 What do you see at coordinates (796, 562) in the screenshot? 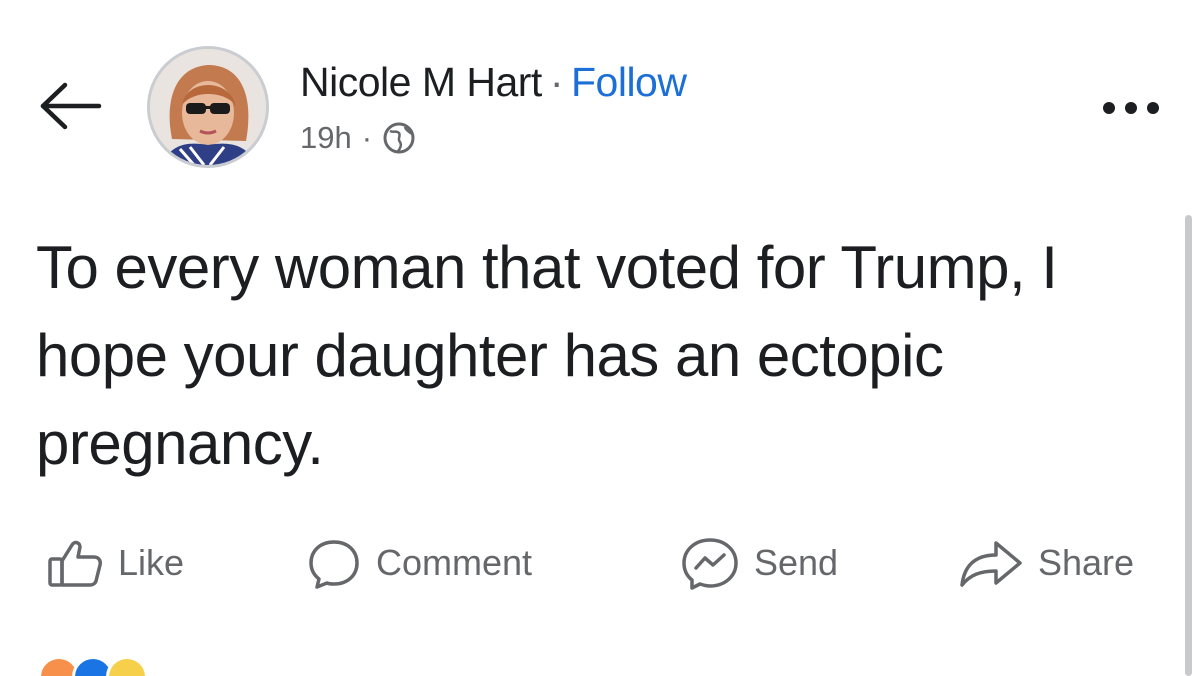
I see `send-label: Send` at bounding box center [796, 562].